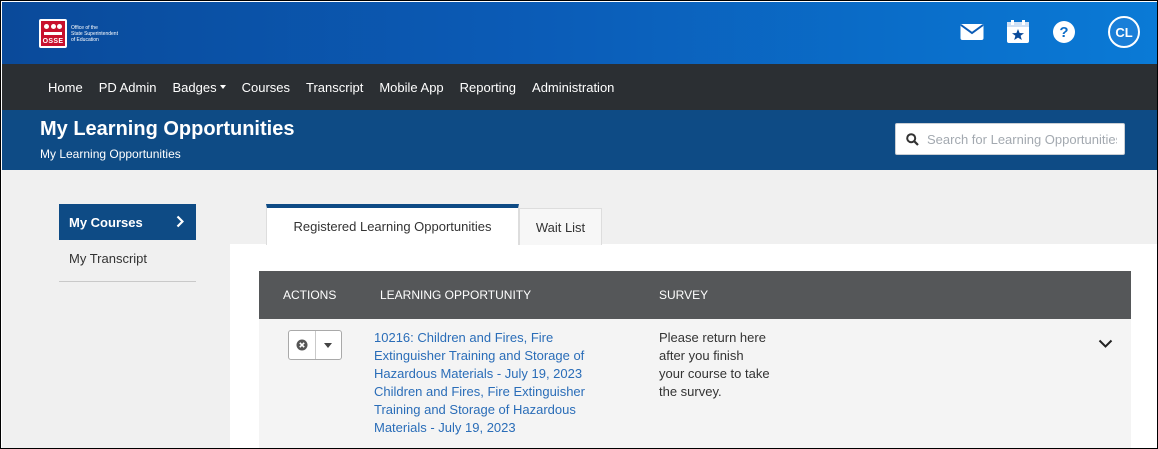 Image resolution: width=1158 pixels, height=449 pixels. I want to click on sidebar-item-label: My Courses, so click(106, 222).